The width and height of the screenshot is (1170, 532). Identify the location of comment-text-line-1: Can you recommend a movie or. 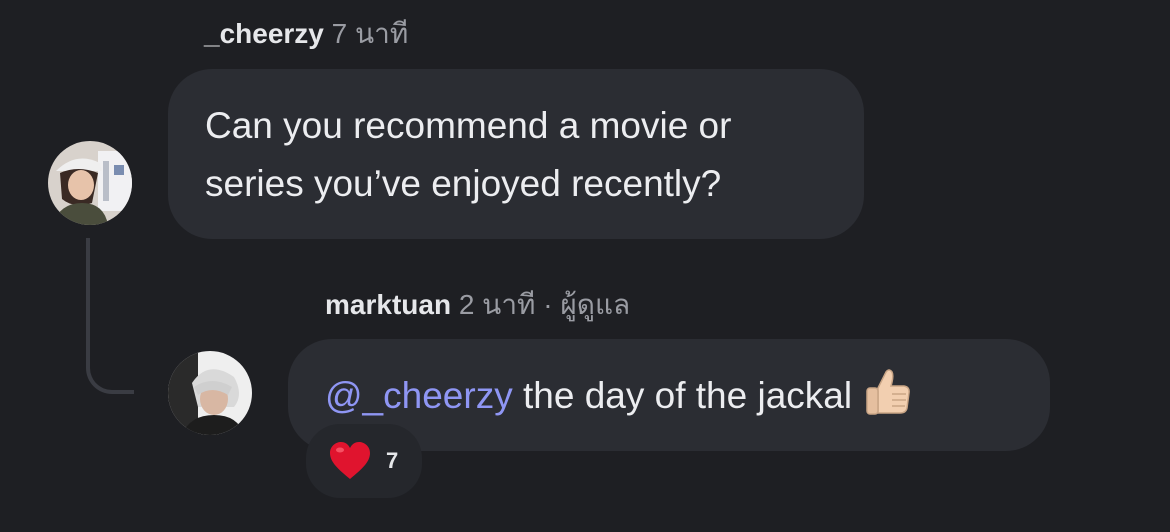
(468, 125).